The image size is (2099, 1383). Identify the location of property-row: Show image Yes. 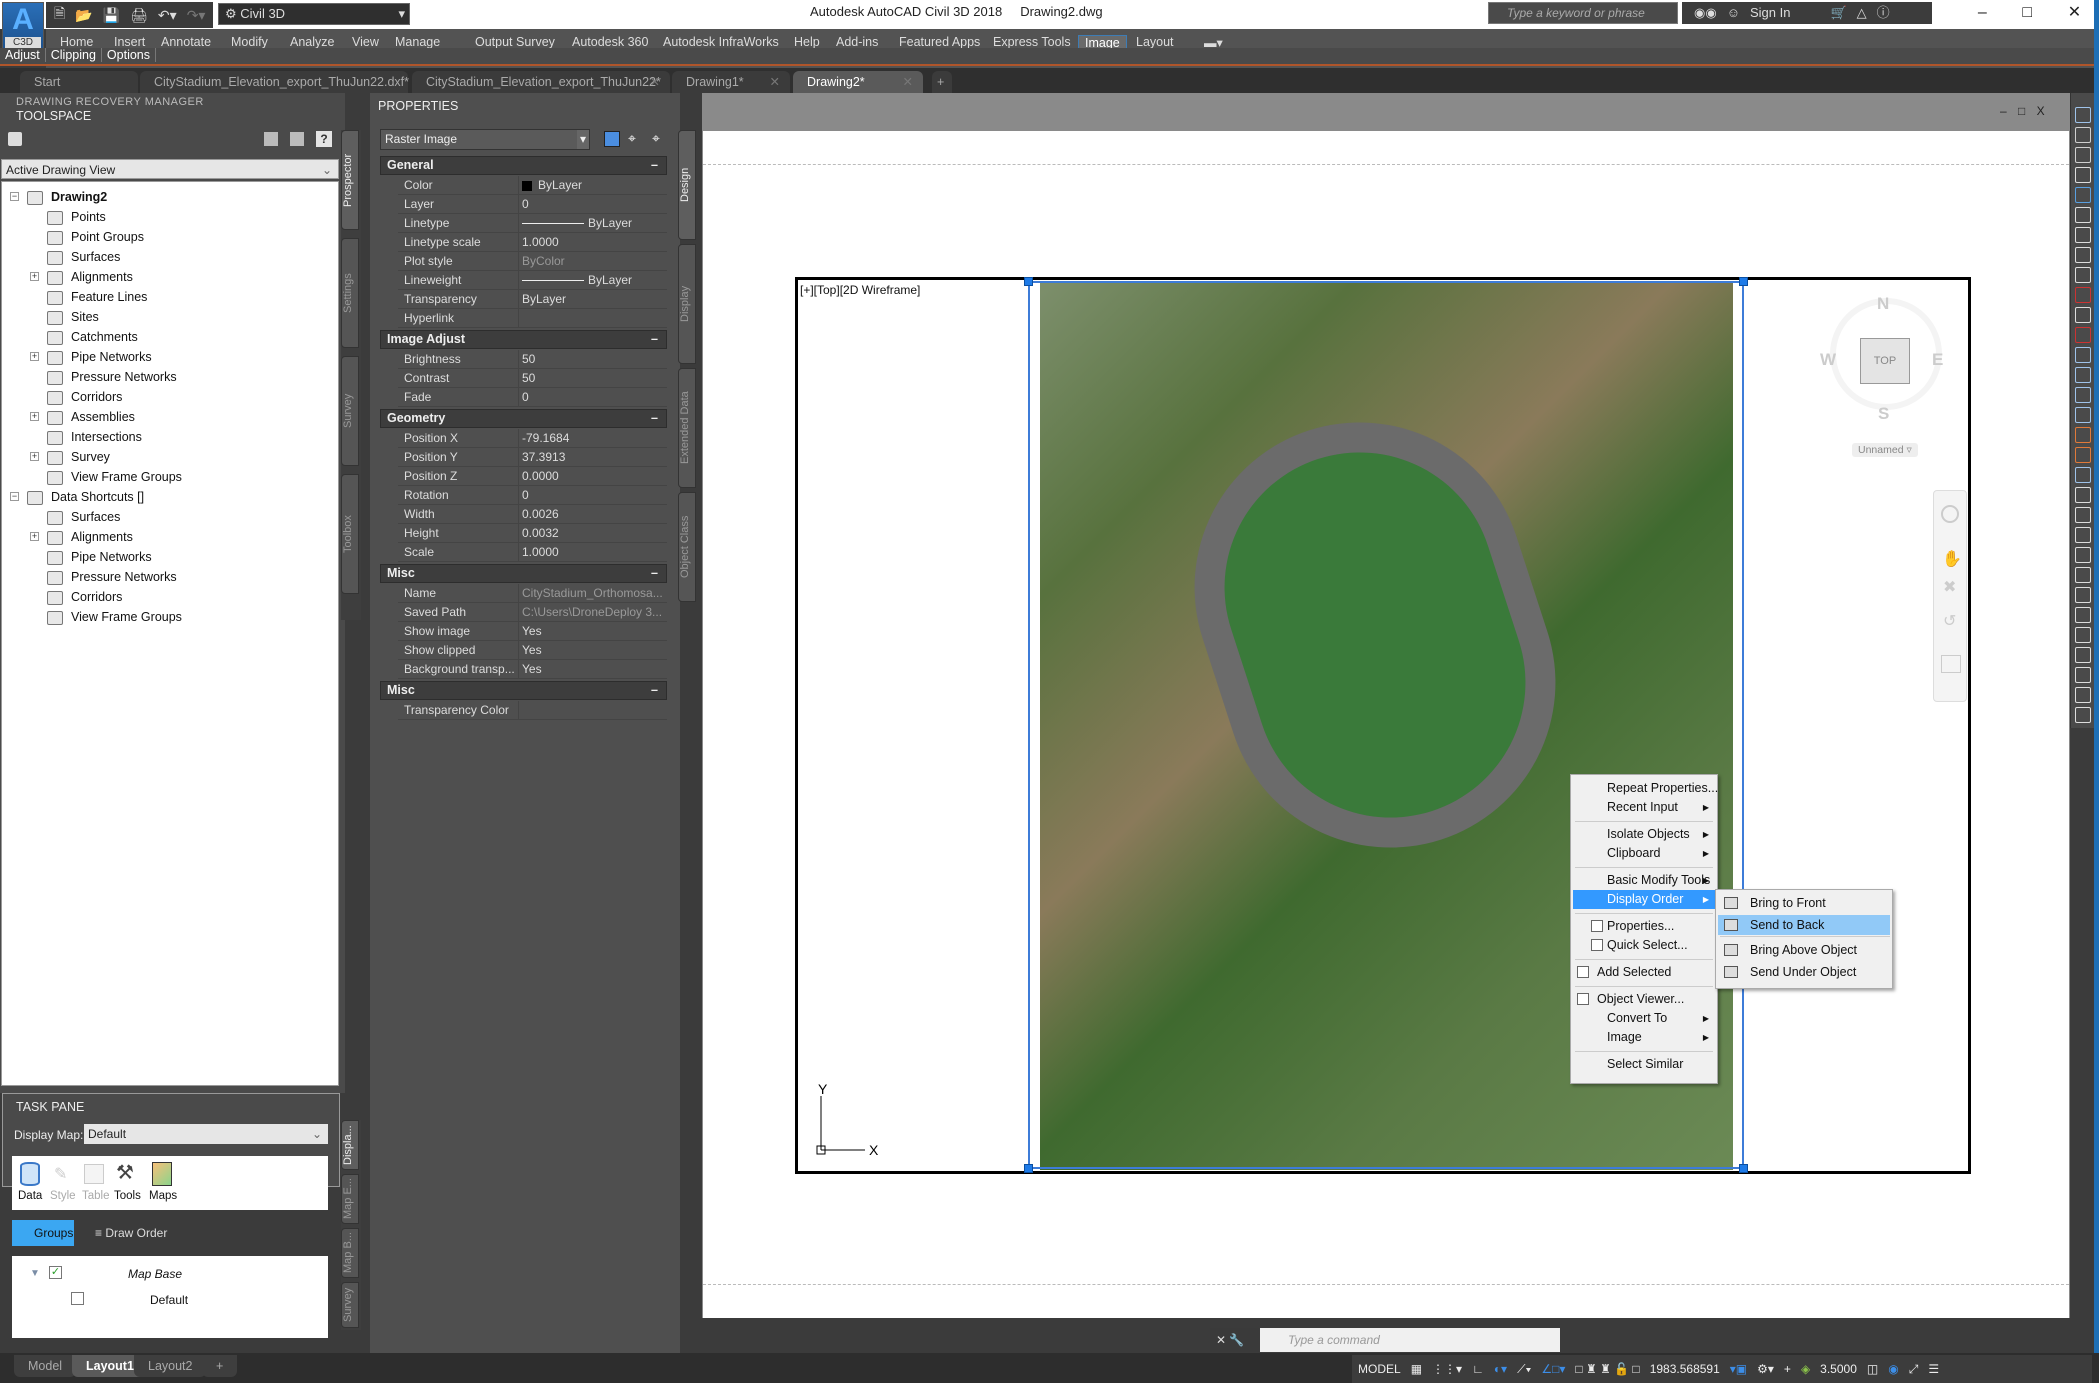
(532, 631).